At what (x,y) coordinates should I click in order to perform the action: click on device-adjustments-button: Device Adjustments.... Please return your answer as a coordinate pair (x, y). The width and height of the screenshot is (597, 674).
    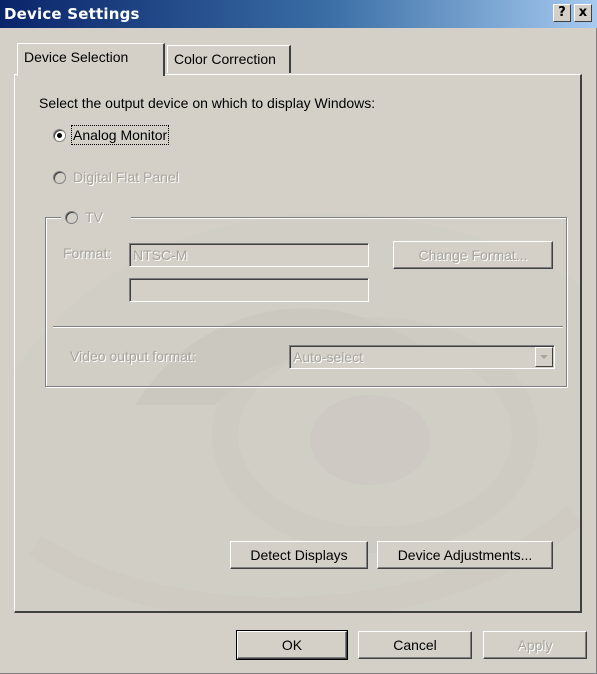
    Looking at the image, I should click on (465, 555).